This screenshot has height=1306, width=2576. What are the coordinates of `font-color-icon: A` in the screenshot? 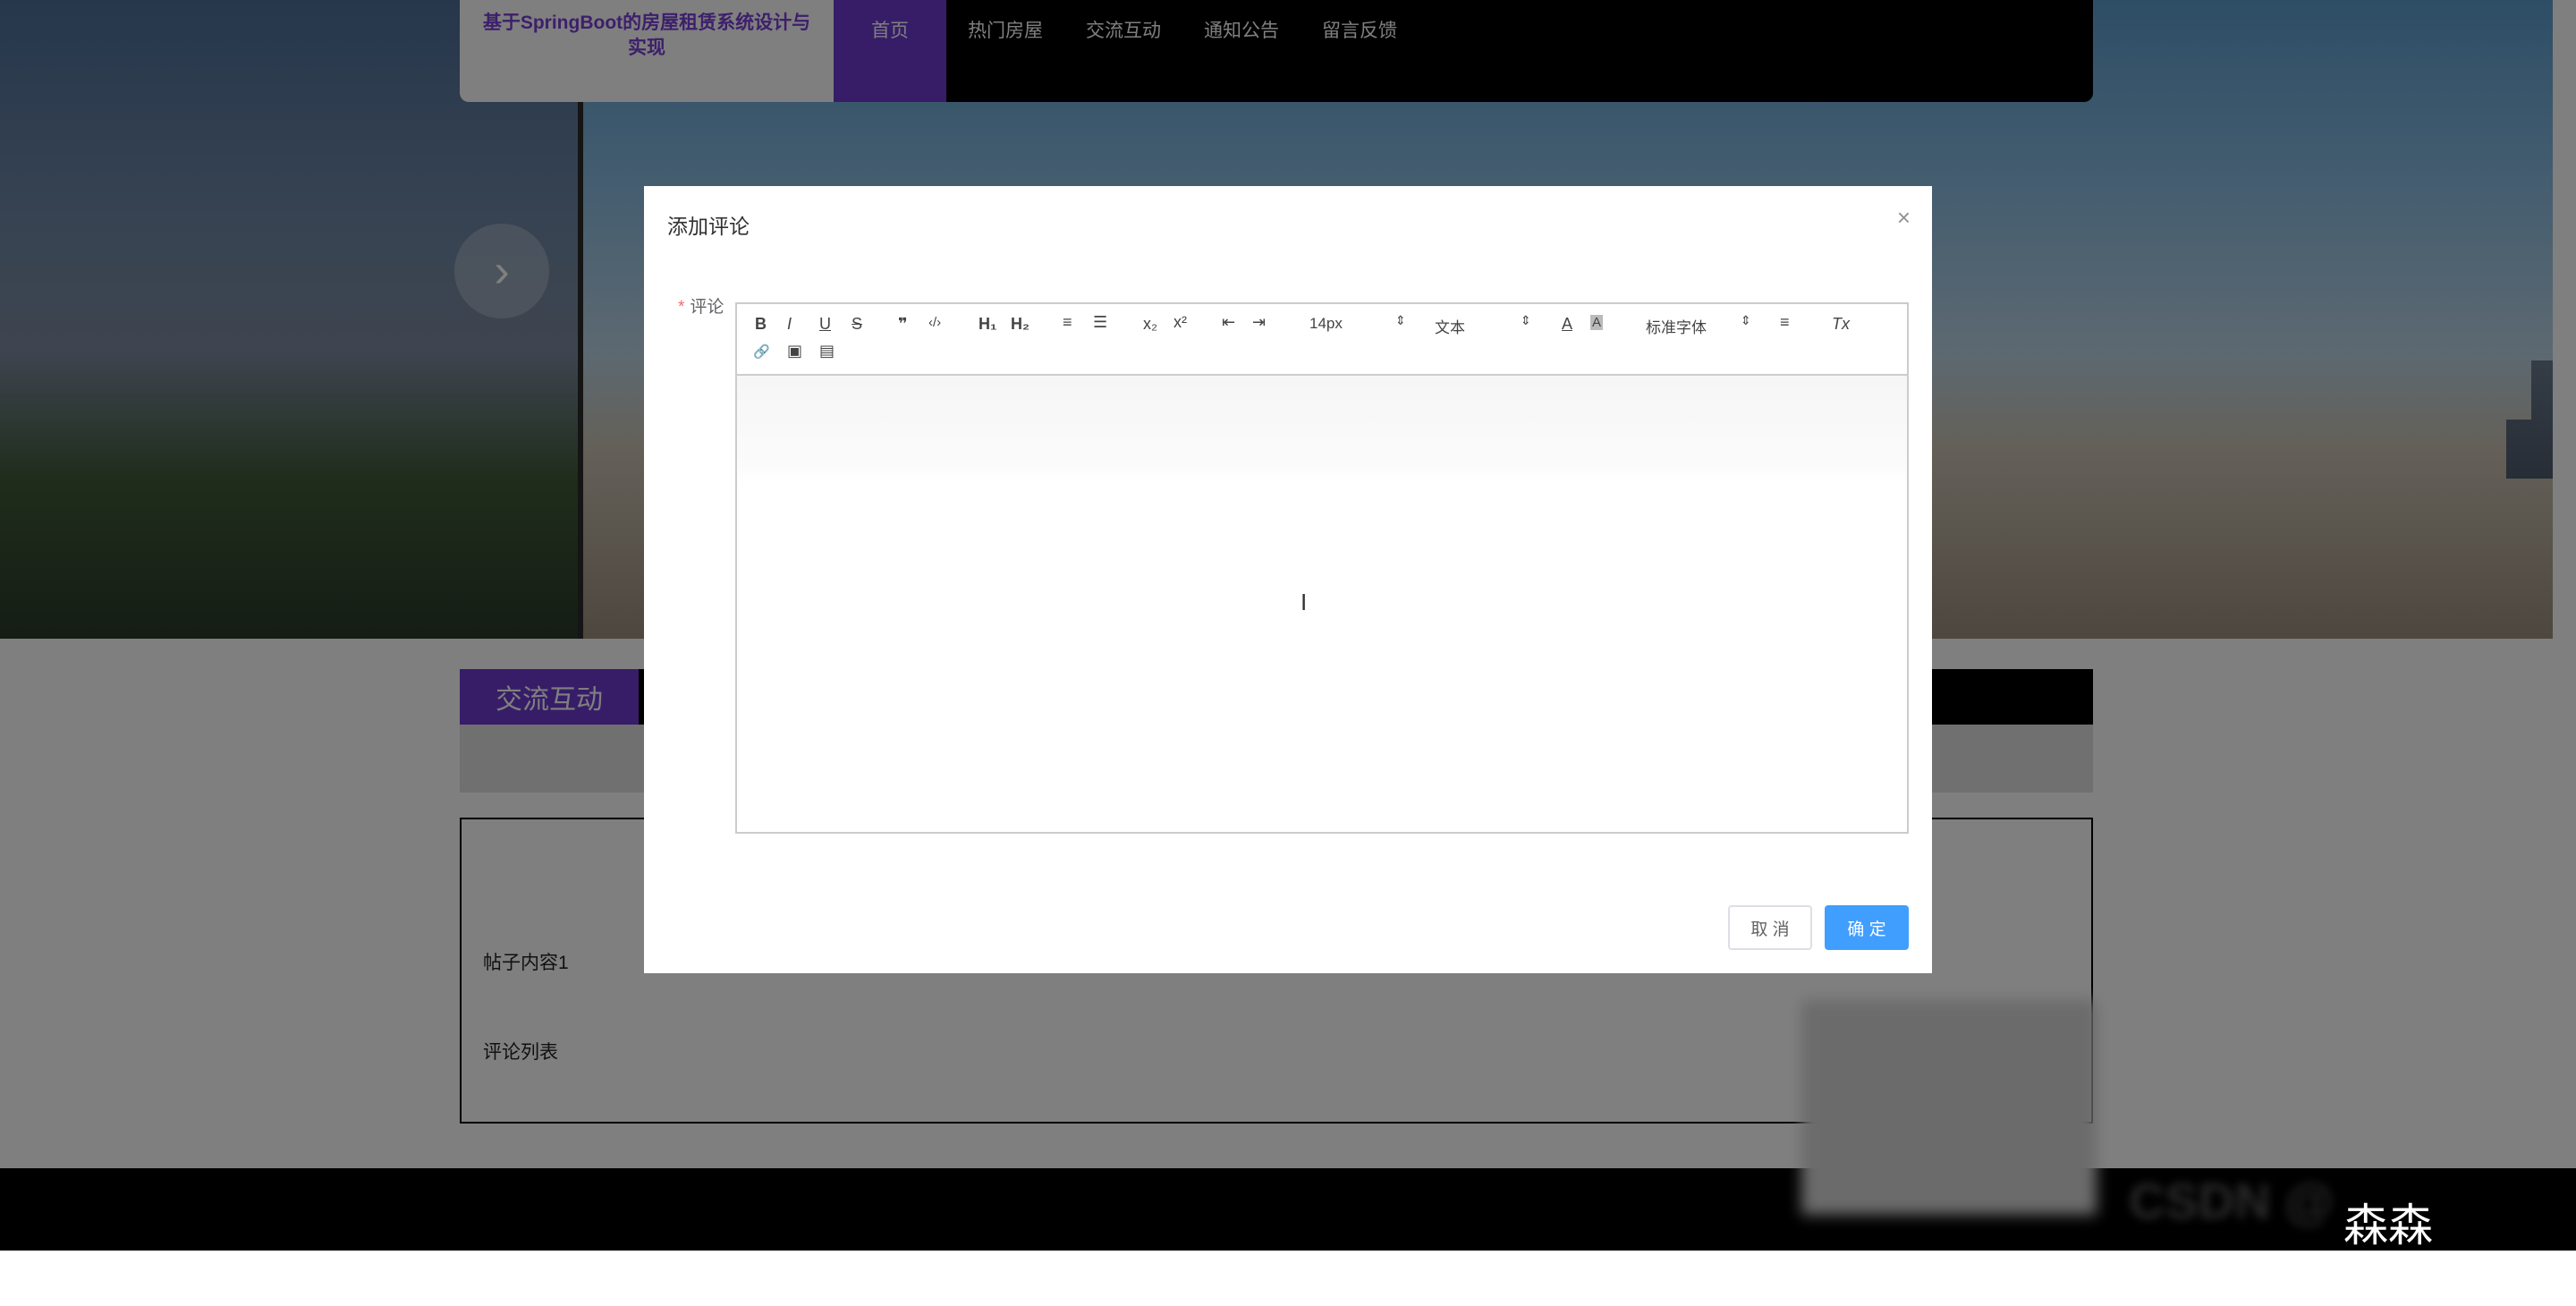 It's located at (1567, 324).